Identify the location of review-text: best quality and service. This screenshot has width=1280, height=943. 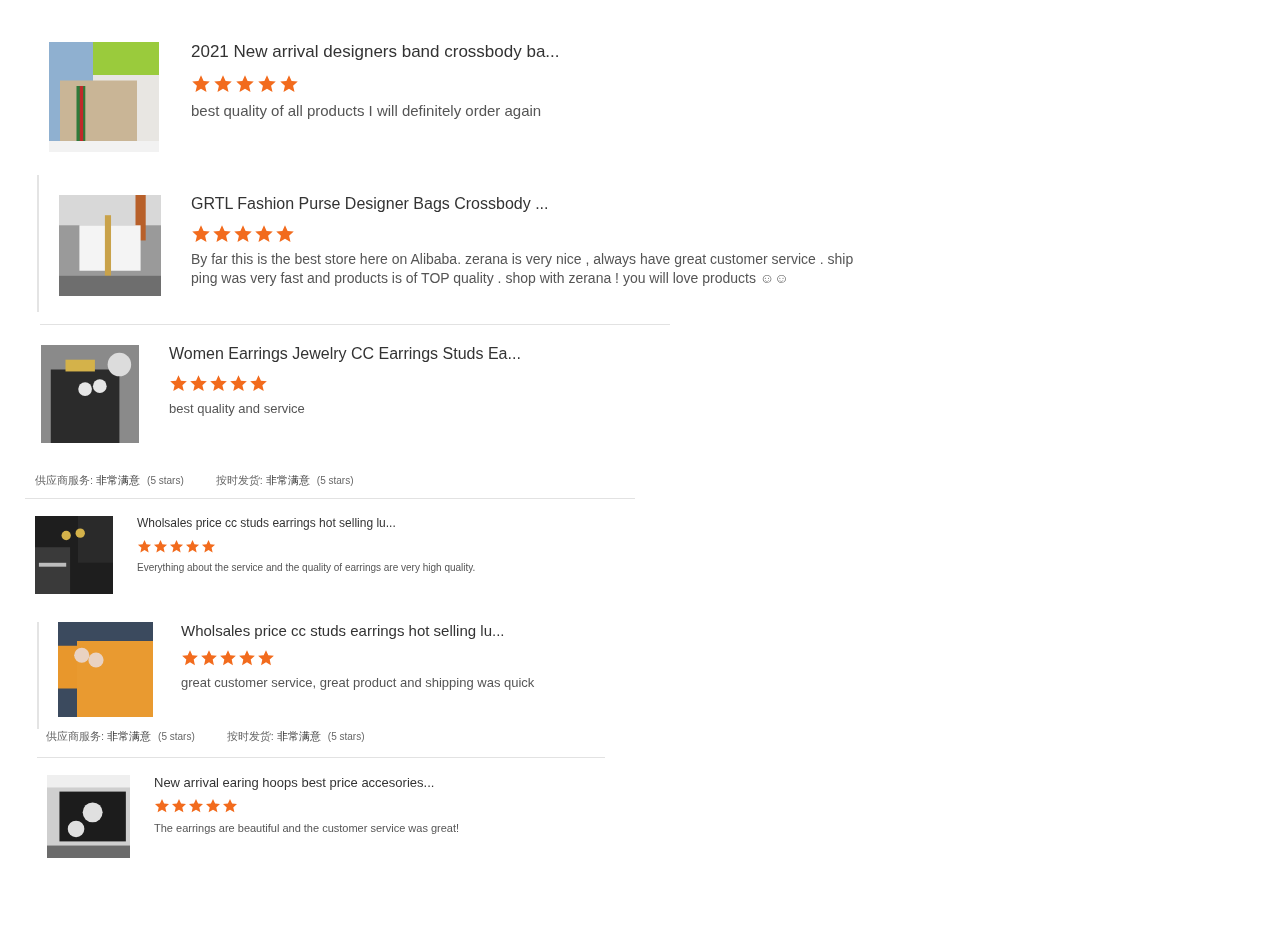
(237, 408).